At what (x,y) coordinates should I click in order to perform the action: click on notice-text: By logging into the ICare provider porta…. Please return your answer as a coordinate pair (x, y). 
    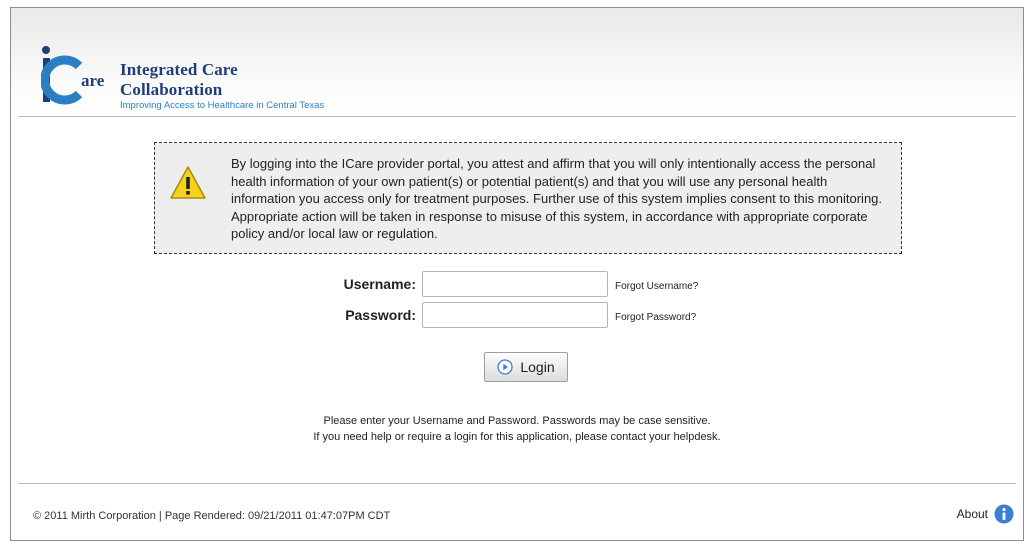
    Looking at the image, I should click on (557, 199).